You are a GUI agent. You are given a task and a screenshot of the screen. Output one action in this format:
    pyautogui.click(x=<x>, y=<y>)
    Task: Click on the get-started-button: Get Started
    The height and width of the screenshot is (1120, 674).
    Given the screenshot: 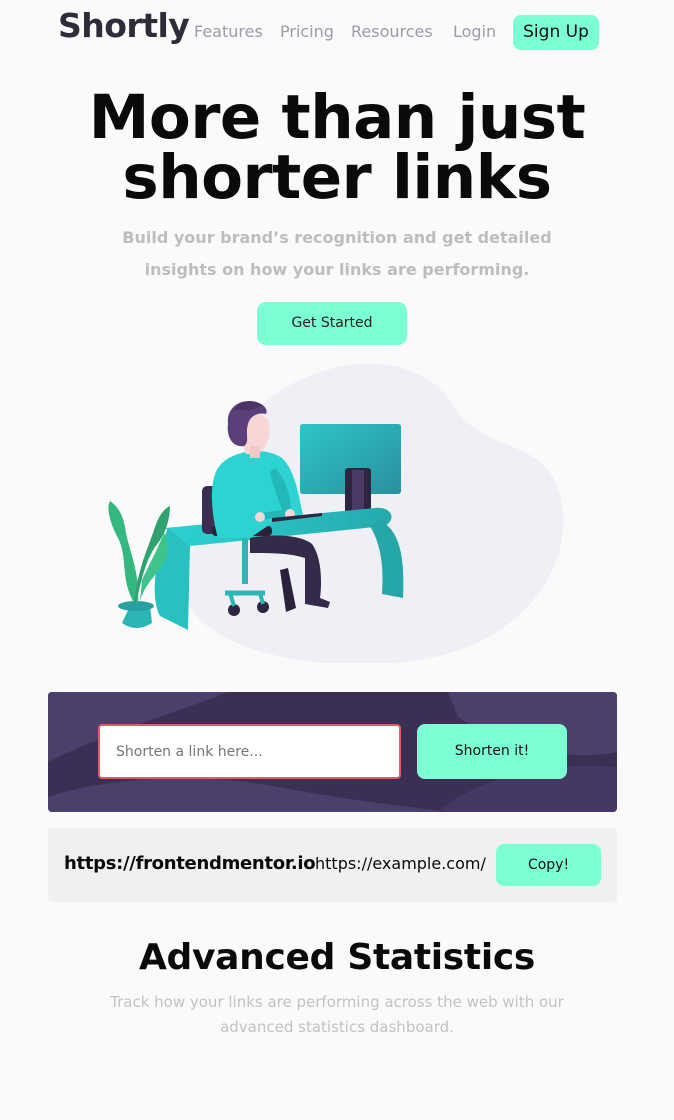 What is the action you would take?
    pyautogui.click(x=332, y=323)
    